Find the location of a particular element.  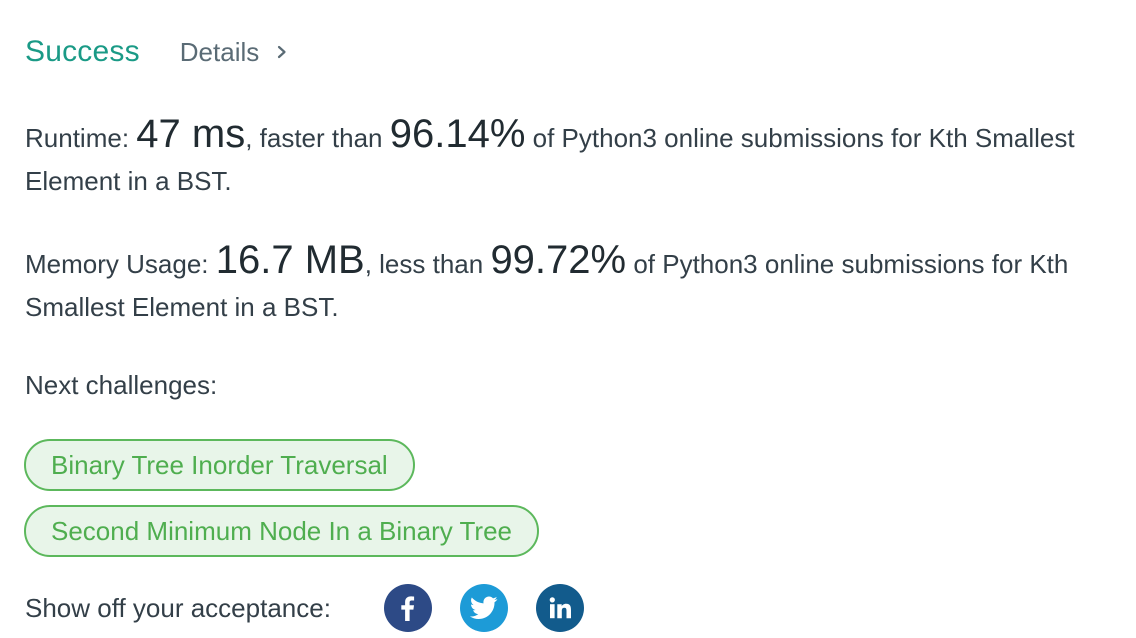

twitter-share-button is located at coordinates (483, 608).